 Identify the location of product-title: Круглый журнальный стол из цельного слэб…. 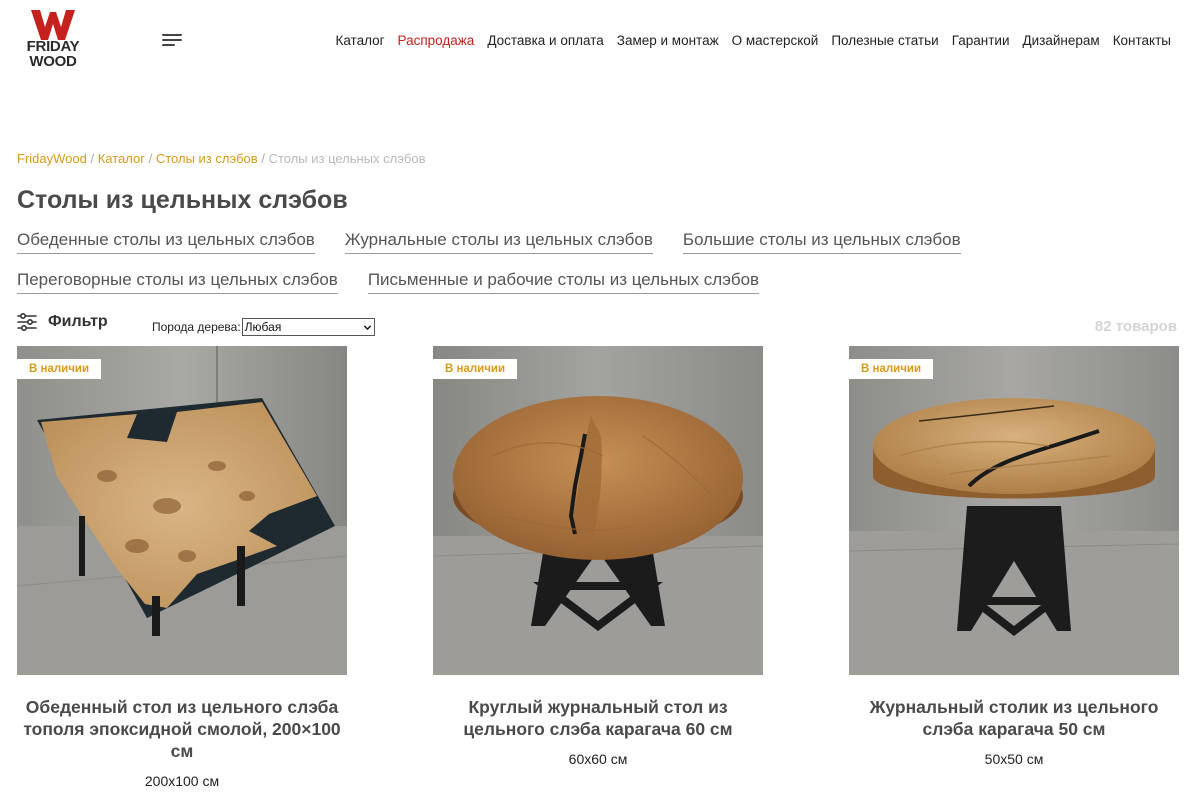
(598, 718).